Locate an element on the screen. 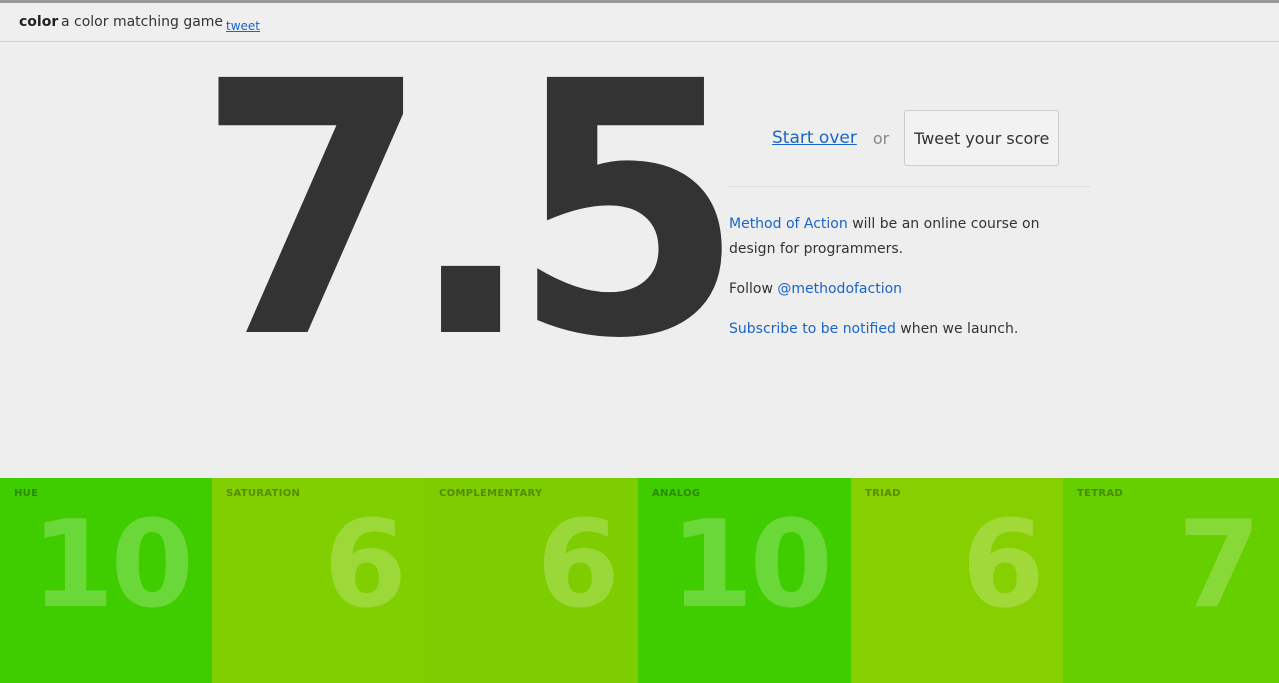  tile-triad: TRIAD 6 is located at coordinates (957, 580).